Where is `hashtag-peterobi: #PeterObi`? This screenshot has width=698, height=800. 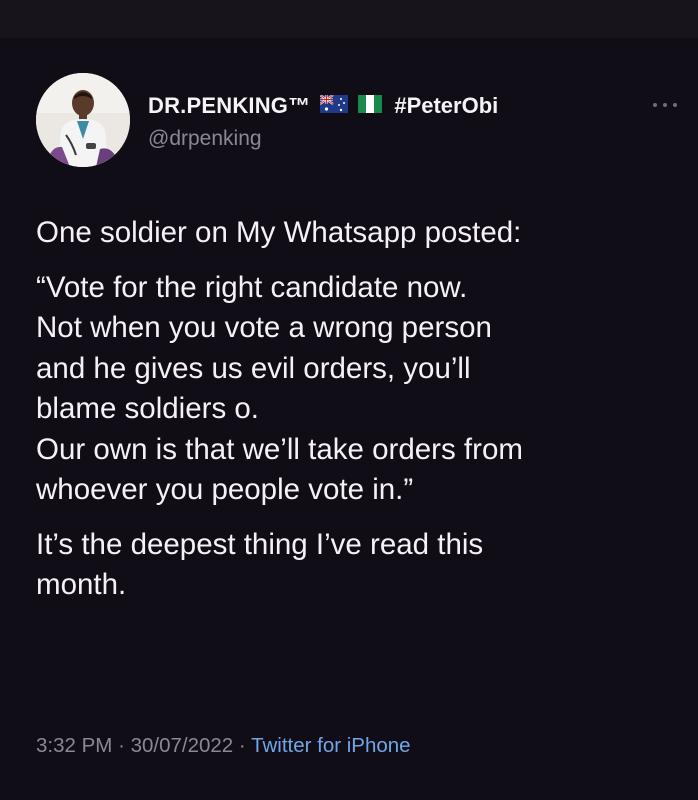
hashtag-peterobi: #PeterObi is located at coordinates (446, 106).